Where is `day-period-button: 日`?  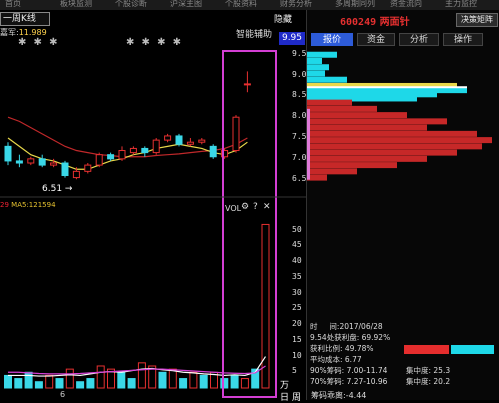 day-period-button: 日 is located at coordinates (284, 396).